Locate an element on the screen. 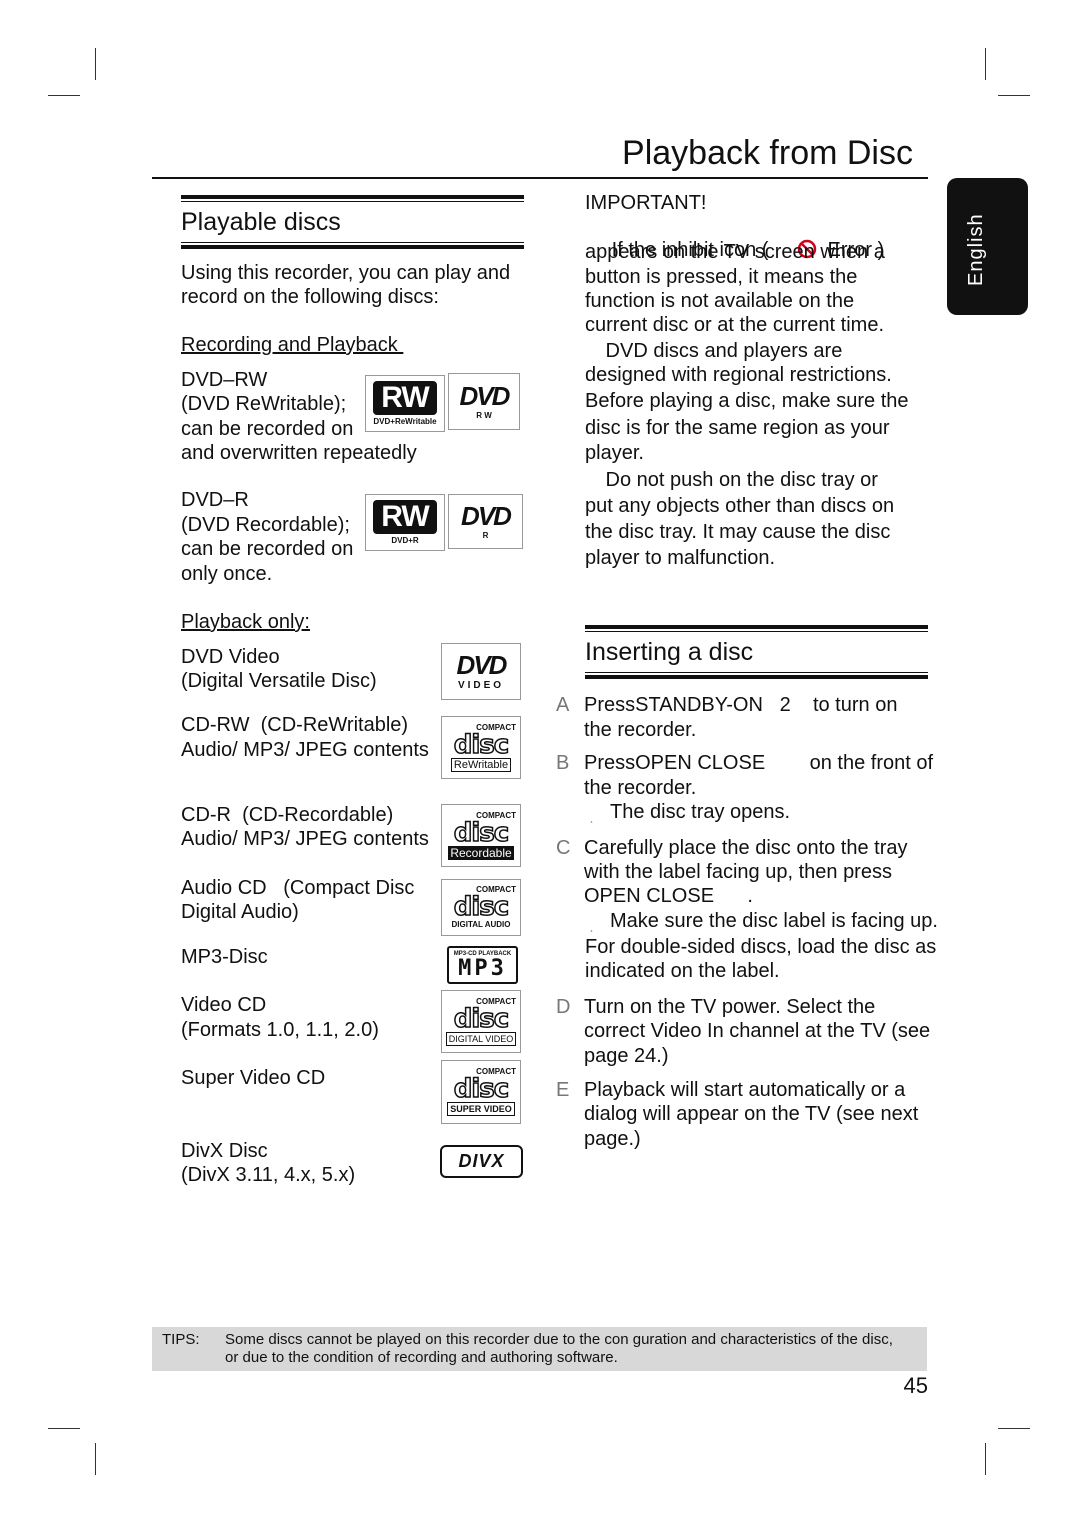  step-note: indicated on the label. is located at coordinates (682, 971).